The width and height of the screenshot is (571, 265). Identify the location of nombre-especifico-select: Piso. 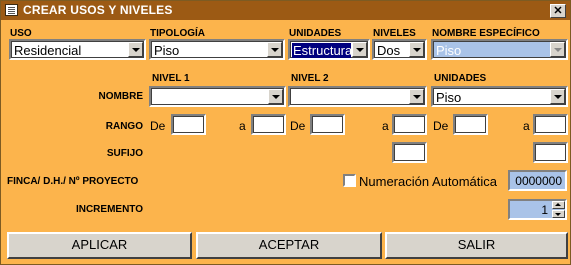
(499, 49).